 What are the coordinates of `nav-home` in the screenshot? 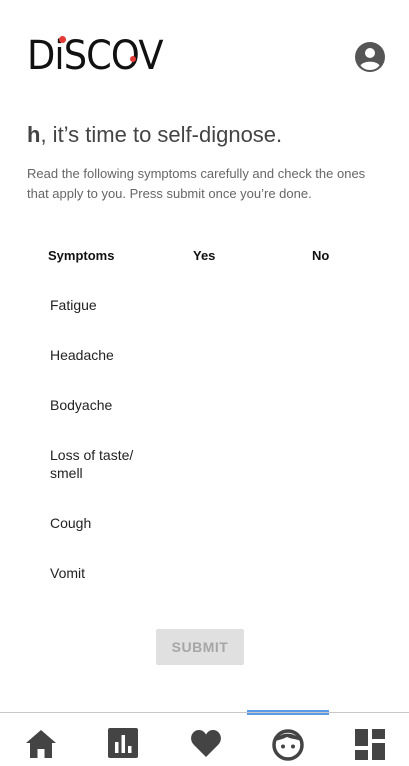 It's located at (41, 744).